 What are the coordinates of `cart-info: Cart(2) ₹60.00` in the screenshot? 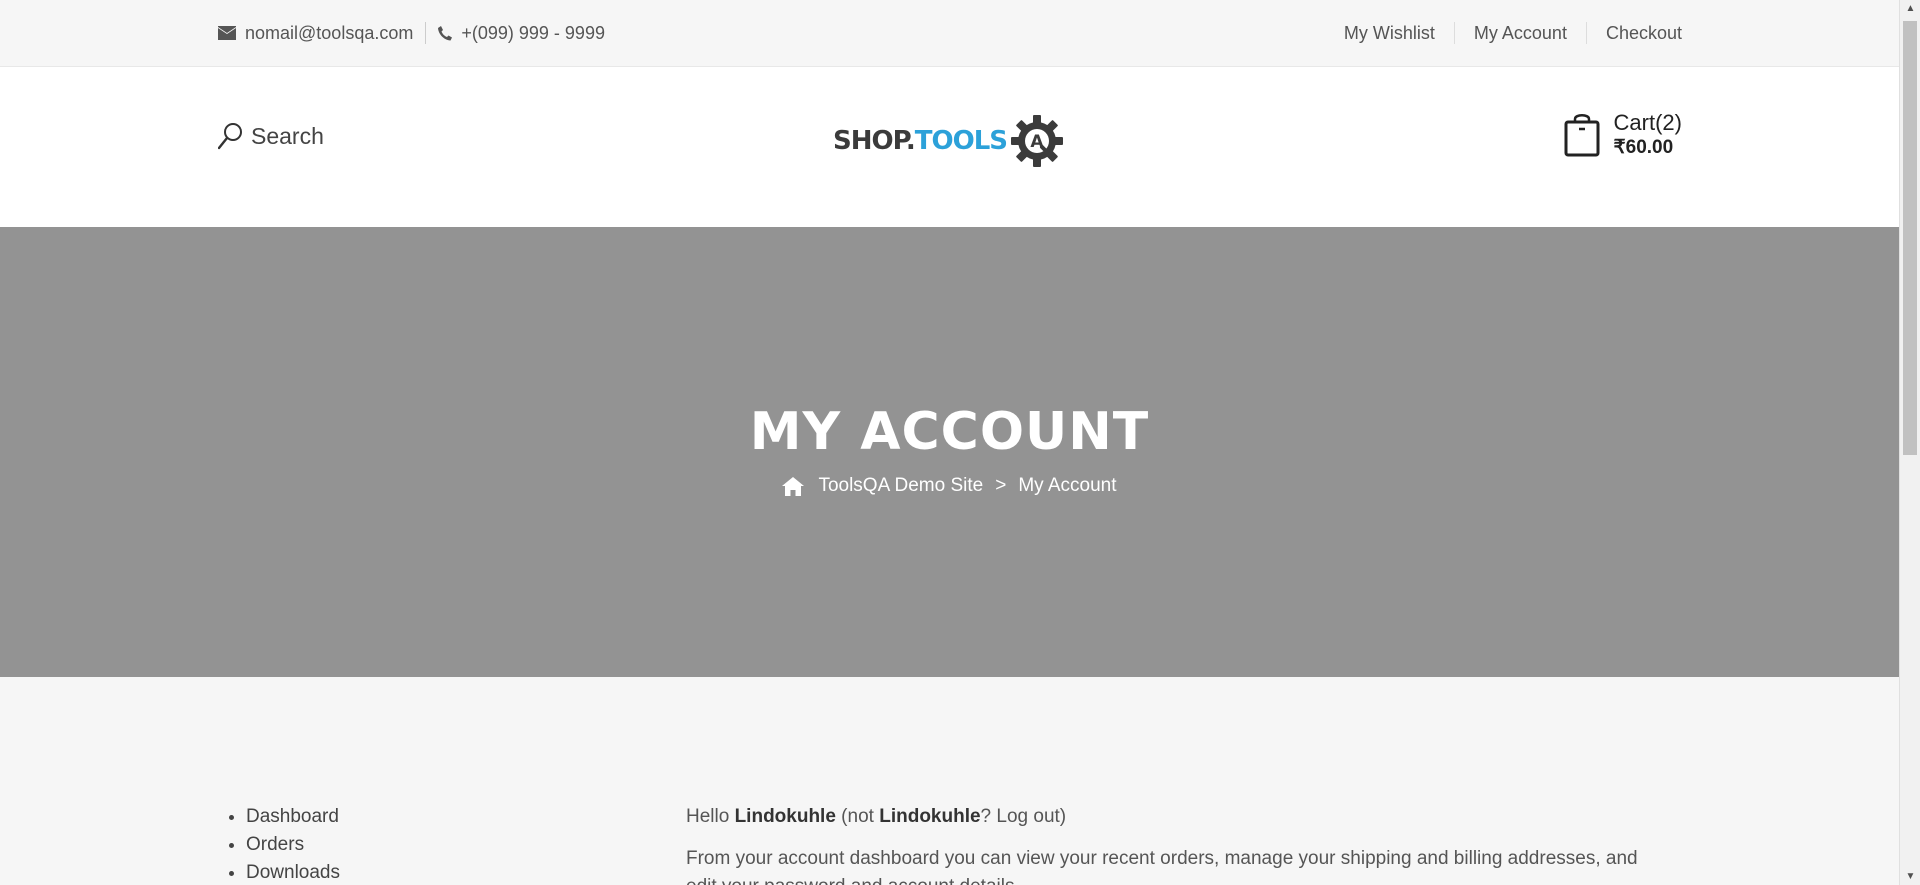 It's located at (1647, 134).